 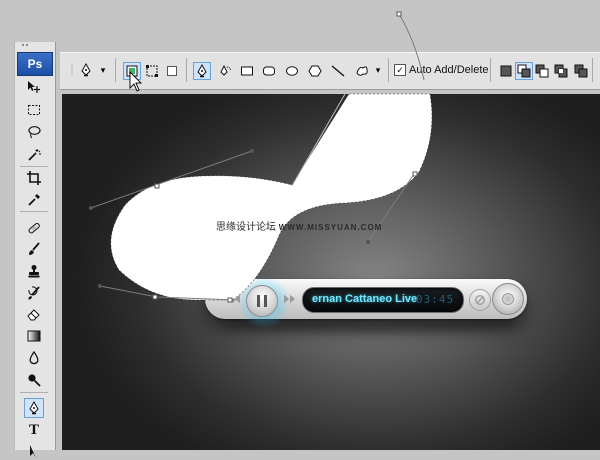 What do you see at coordinates (330, 227) in the screenshot?
I see `watermark-url: WWW.MISSYUAN.COM` at bounding box center [330, 227].